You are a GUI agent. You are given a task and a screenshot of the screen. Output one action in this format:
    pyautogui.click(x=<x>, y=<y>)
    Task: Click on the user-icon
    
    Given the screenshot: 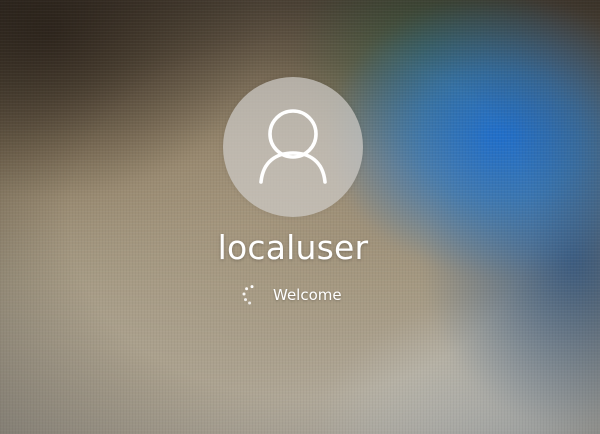 What is the action you would take?
    pyautogui.click(x=293, y=146)
    